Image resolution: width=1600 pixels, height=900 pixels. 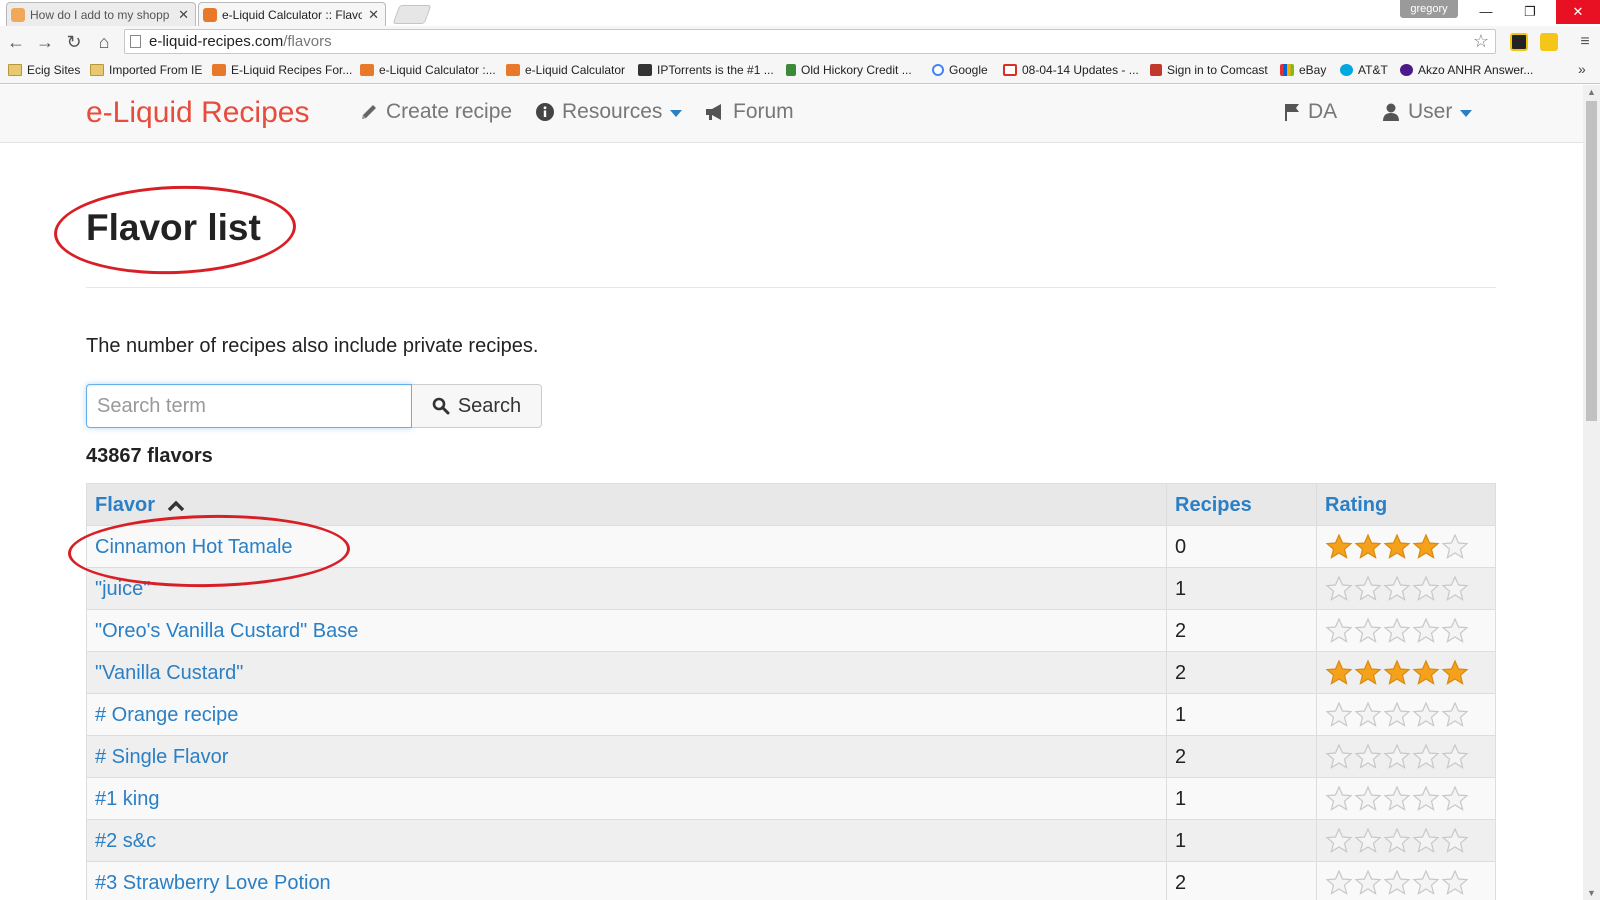 I want to click on scroll-up-icon: ▲, so click(x=1591, y=92).